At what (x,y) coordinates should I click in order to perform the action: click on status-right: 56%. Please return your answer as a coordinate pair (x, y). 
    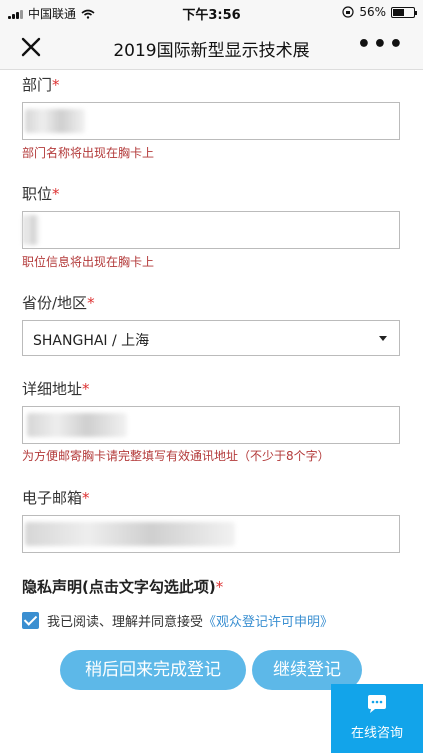
    Looking at the image, I should click on (379, 12).